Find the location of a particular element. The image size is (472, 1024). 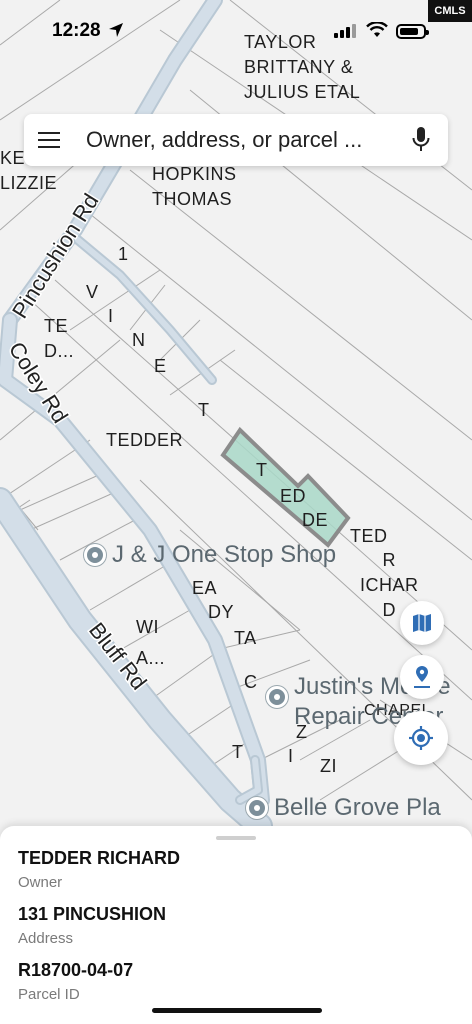

crosshair-icon is located at coordinates (421, 738).